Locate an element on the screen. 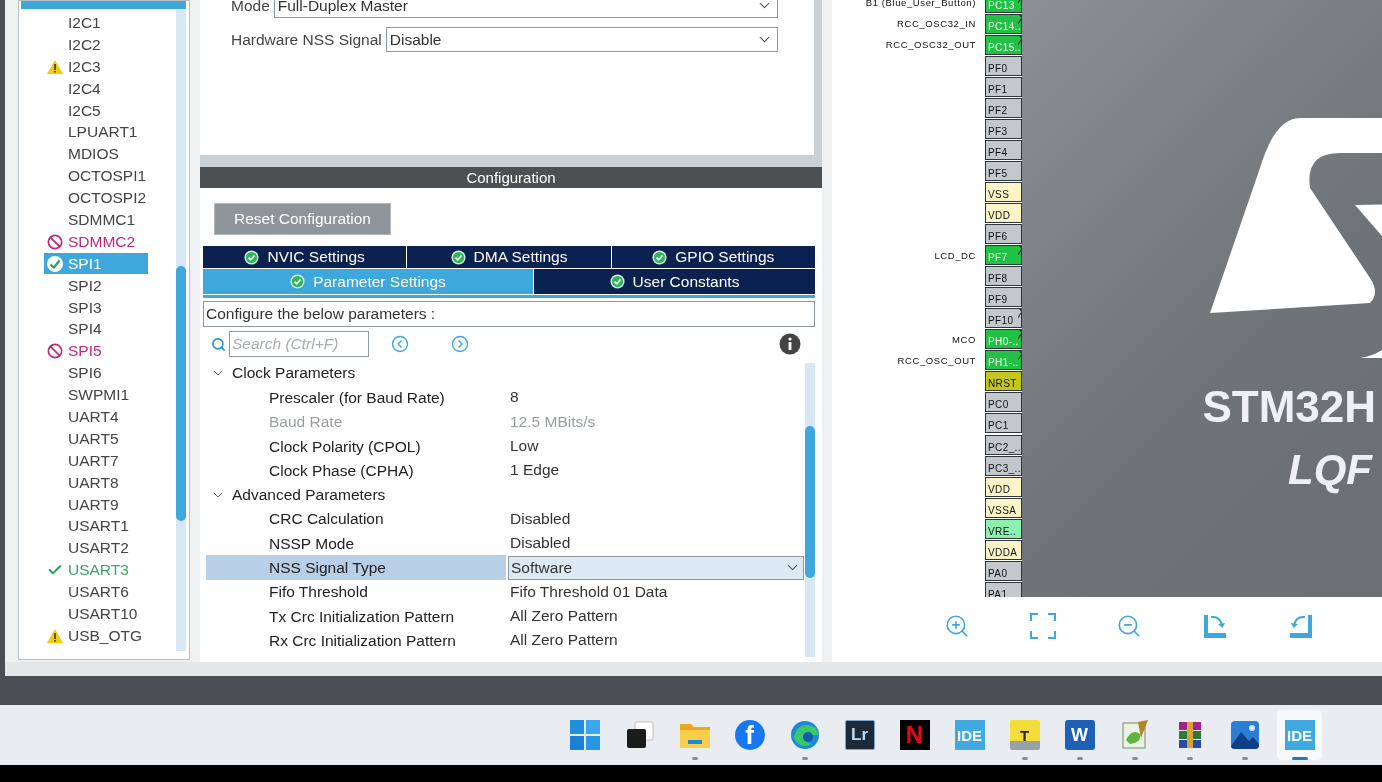  taskbar-button: Lr is located at coordinates (859, 735).